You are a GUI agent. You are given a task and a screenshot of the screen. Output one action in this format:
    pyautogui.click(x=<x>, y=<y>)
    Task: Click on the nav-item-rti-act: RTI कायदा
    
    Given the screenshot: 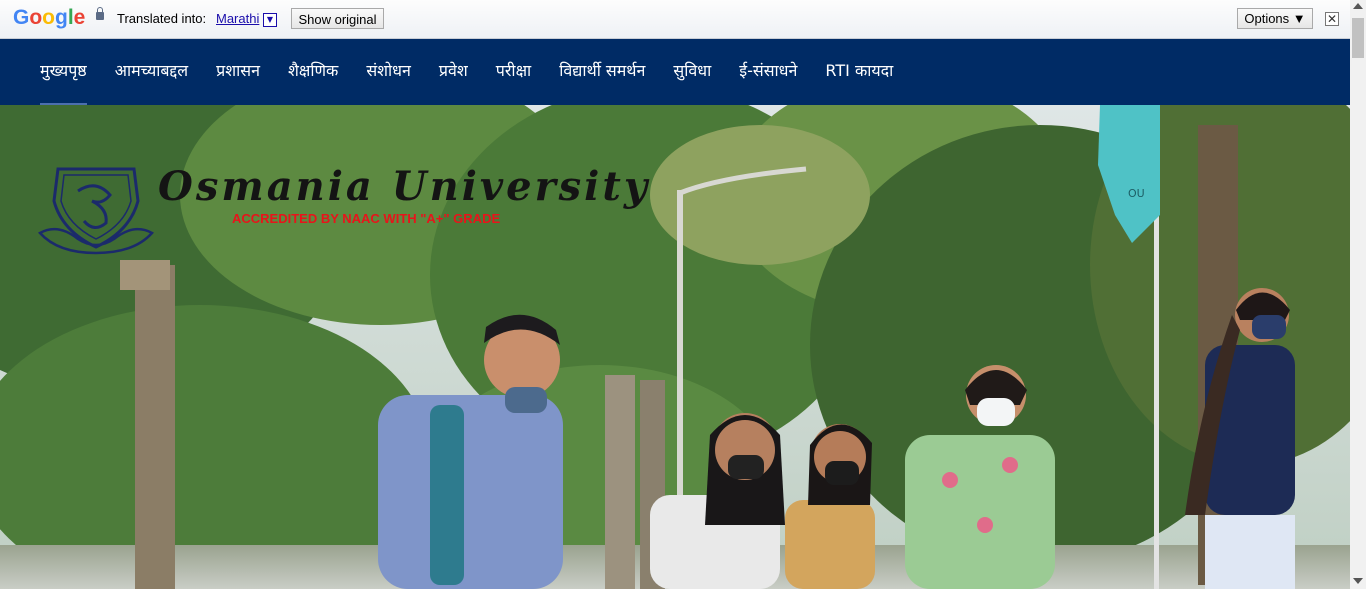 What is the action you would take?
    pyautogui.click(x=859, y=72)
    